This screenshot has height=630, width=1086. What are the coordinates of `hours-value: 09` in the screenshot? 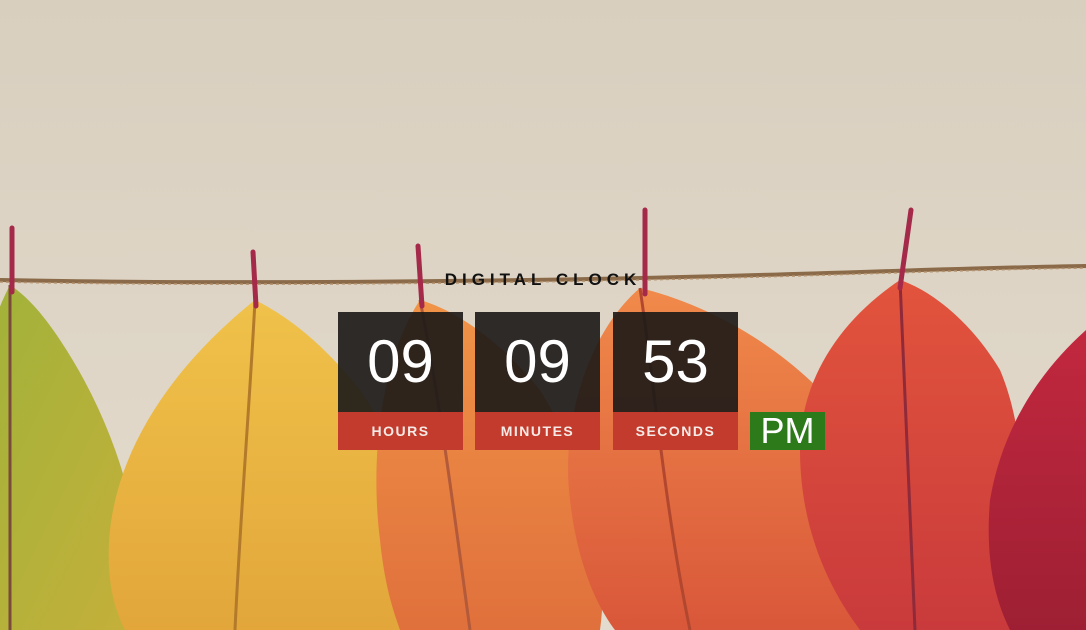 It's located at (400, 362).